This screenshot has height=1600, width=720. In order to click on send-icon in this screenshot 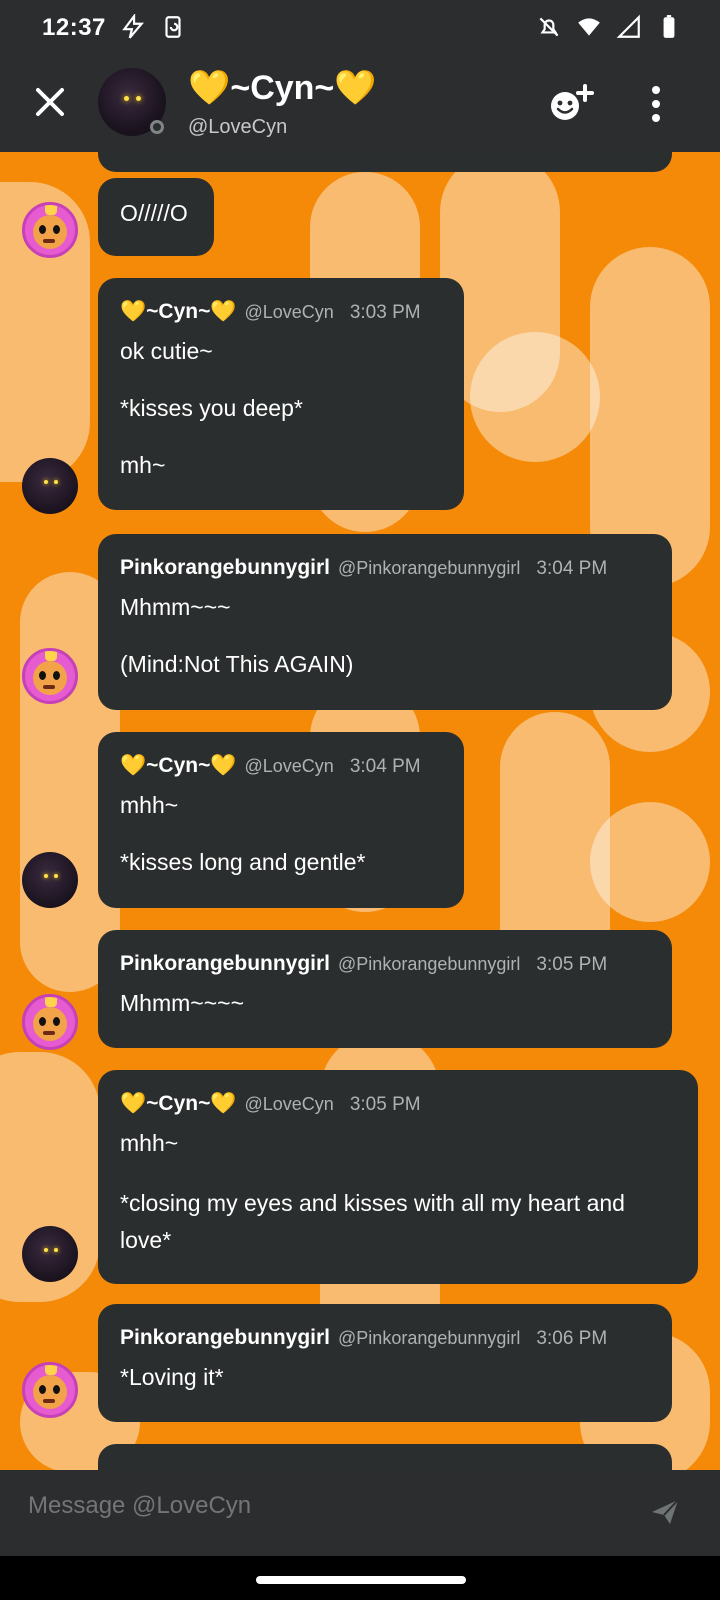, I will do `click(665, 1512)`.